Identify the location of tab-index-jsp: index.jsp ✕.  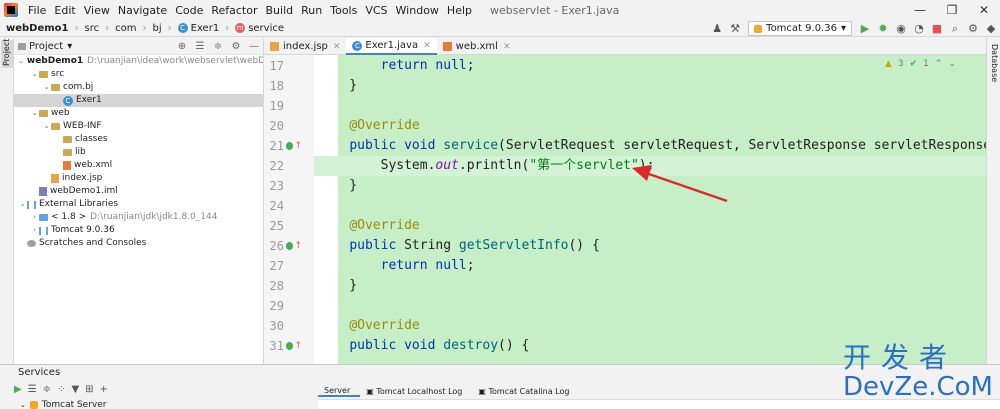
(305, 46).